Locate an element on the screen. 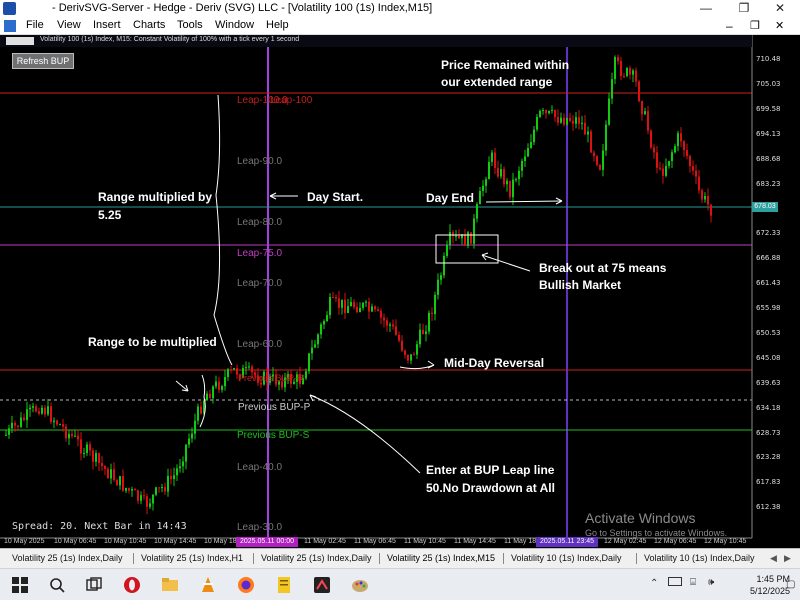 Image resolution: width=800 pixels, height=600 pixels. level-leap-90-label: Leap-90.0 is located at coordinates (260, 161).